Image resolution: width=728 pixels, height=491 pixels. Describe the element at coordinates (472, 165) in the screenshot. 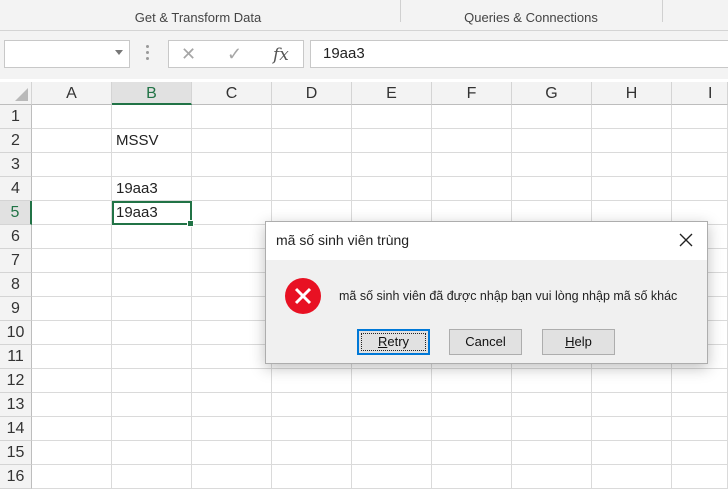

I see `cell-f3` at that location.